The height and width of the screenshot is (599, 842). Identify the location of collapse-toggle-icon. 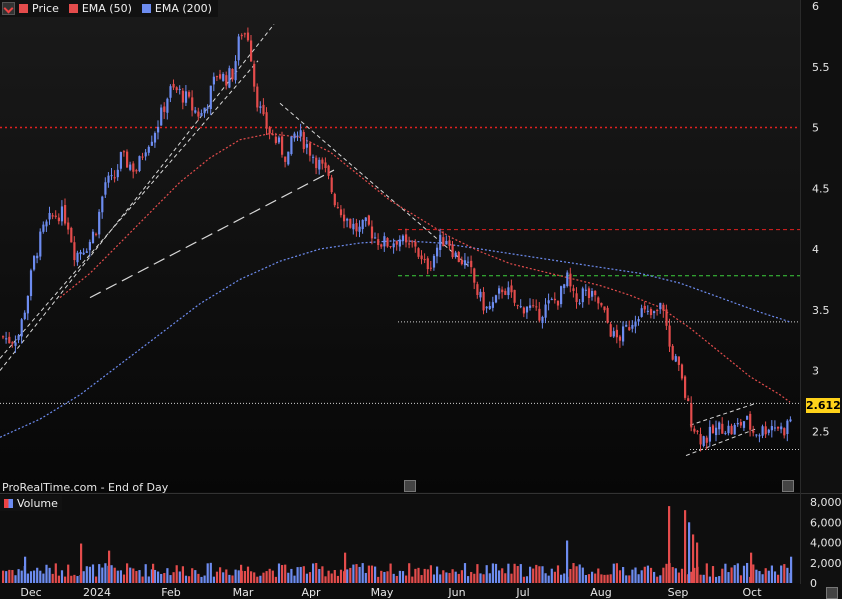
(8, 8).